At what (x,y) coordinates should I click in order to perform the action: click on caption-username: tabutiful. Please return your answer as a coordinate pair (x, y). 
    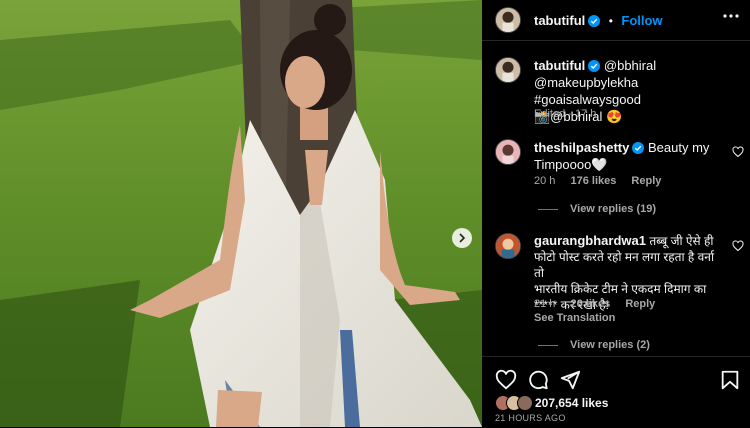
    Looking at the image, I should click on (559, 65).